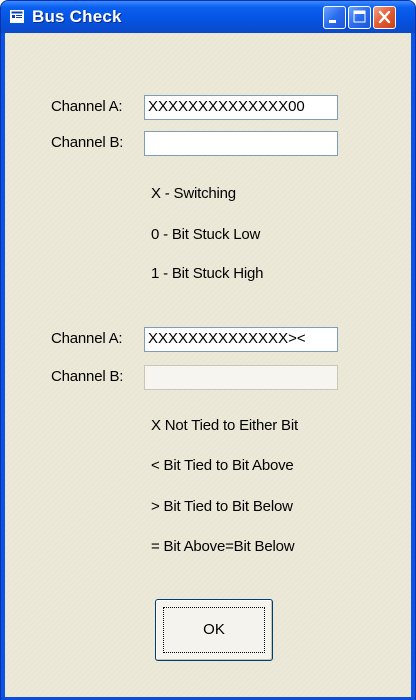 Image resolution: width=416 pixels, height=700 pixels. What do you see at coordinates (207, 273) in the screenshot?
I see `legend-bit-stuck-high: 1 - Bit Stuck High` at bounding box center [207, 273].